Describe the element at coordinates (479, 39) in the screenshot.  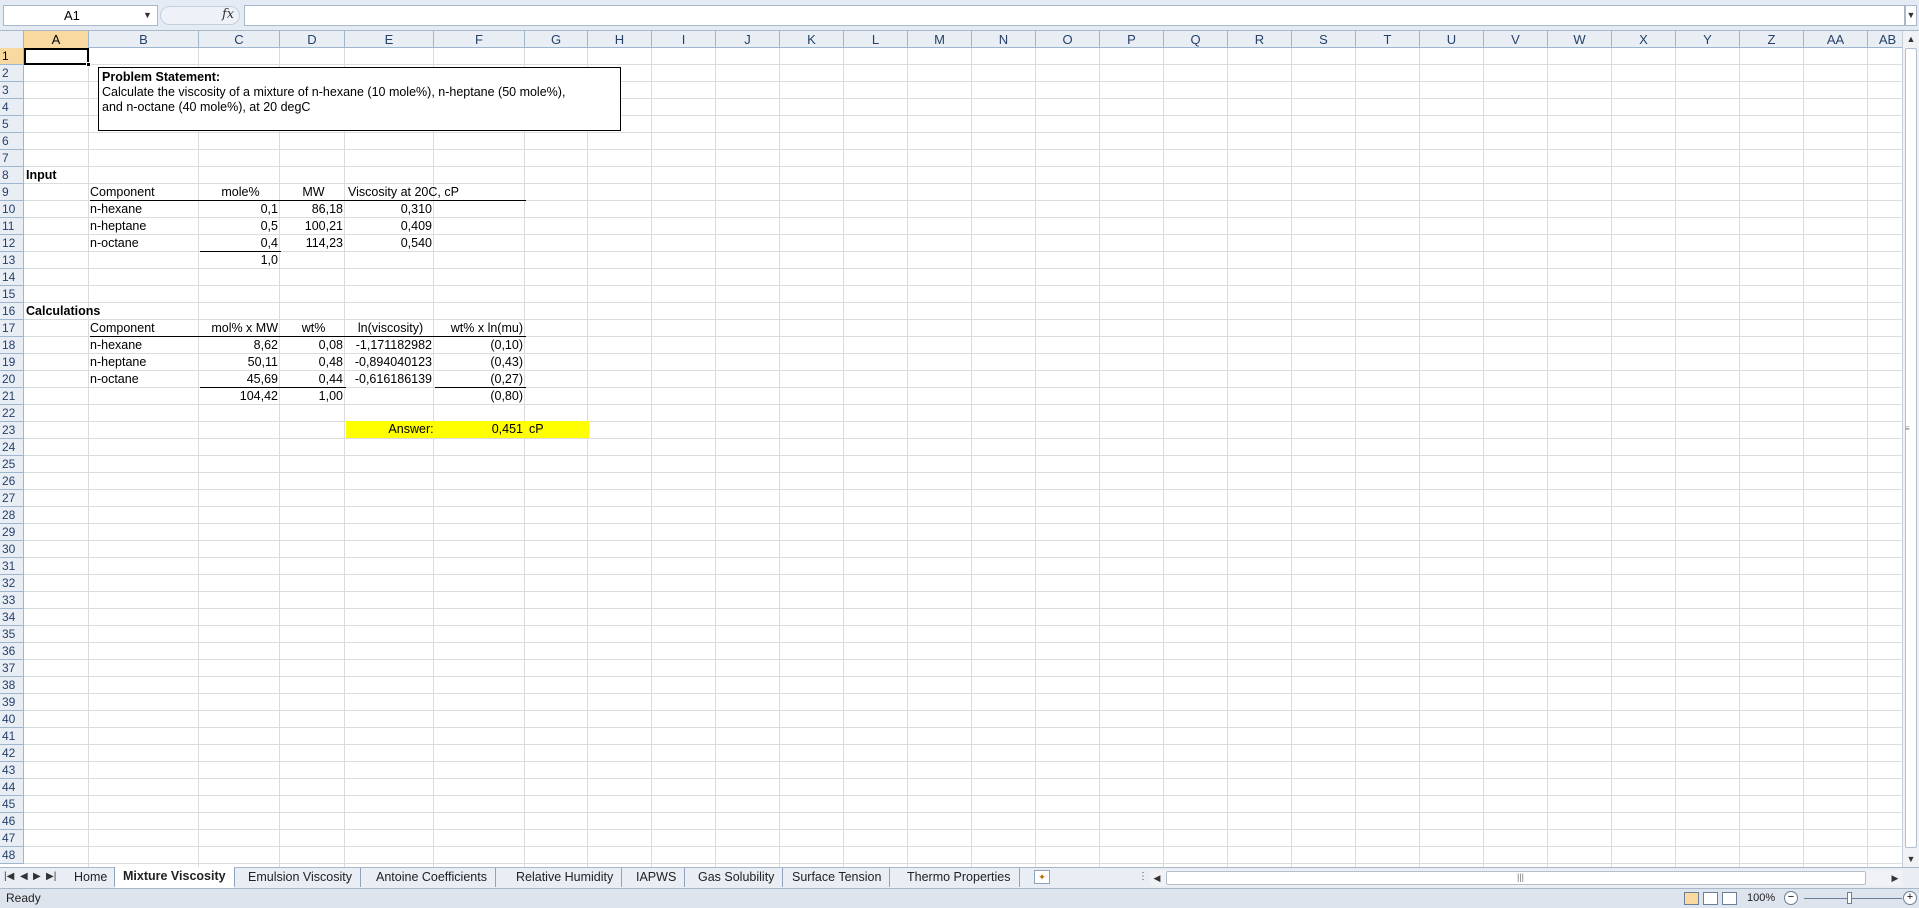
I see `column-header-f: F` at that location.